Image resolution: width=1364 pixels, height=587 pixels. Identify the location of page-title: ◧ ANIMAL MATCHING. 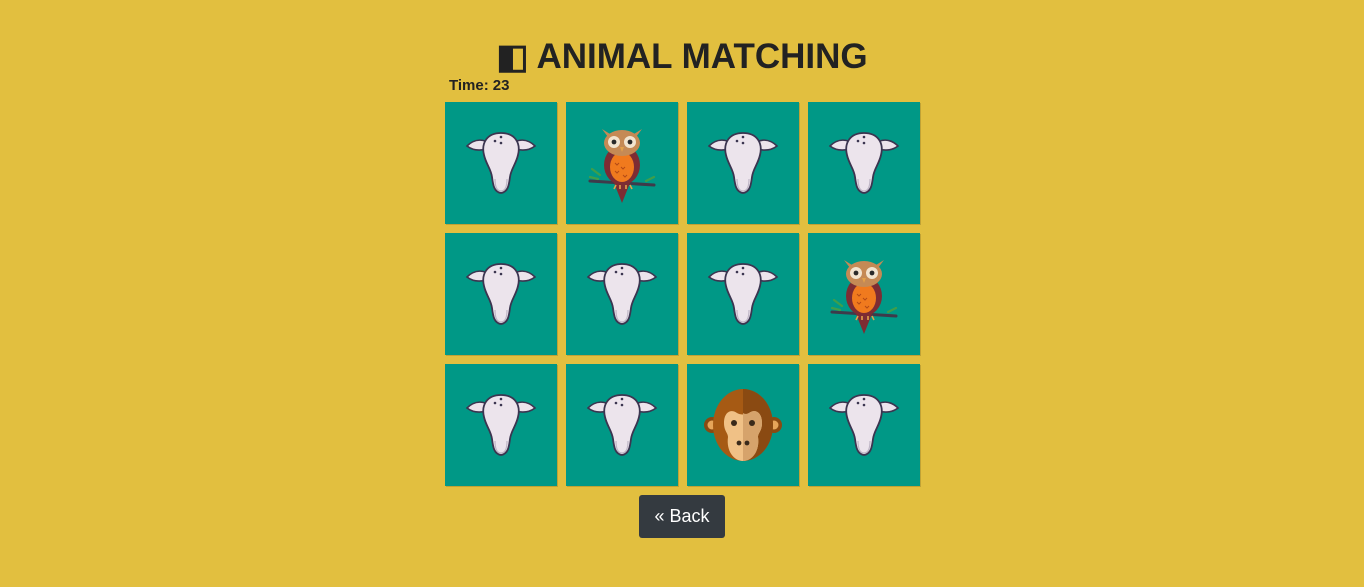
(682, 57).